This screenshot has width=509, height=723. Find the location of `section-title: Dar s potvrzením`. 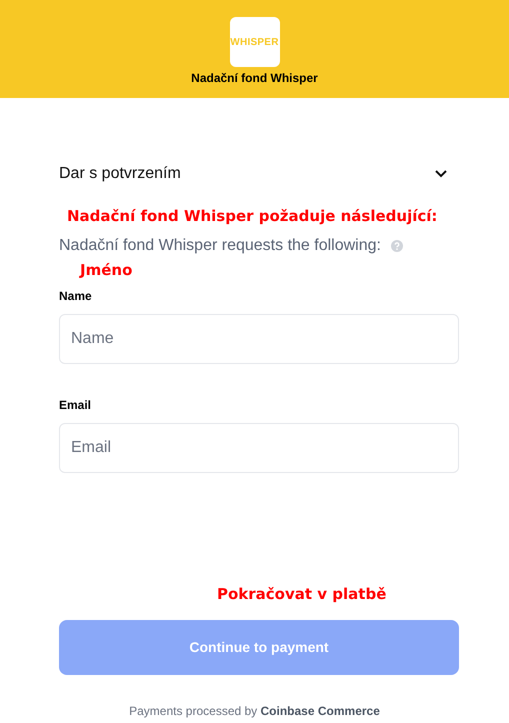

section-title: Dar s potvrzením is located at coordinates (120, 174).